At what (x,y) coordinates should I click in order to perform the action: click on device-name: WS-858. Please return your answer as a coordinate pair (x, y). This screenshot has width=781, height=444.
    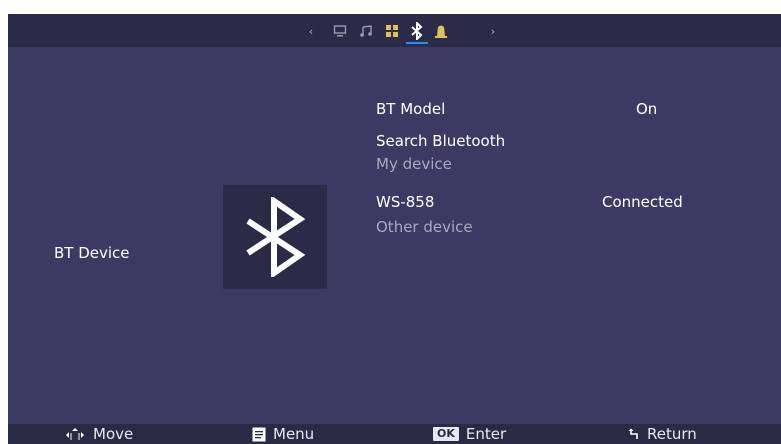
    Looking at the image, I should click on (405, 202).